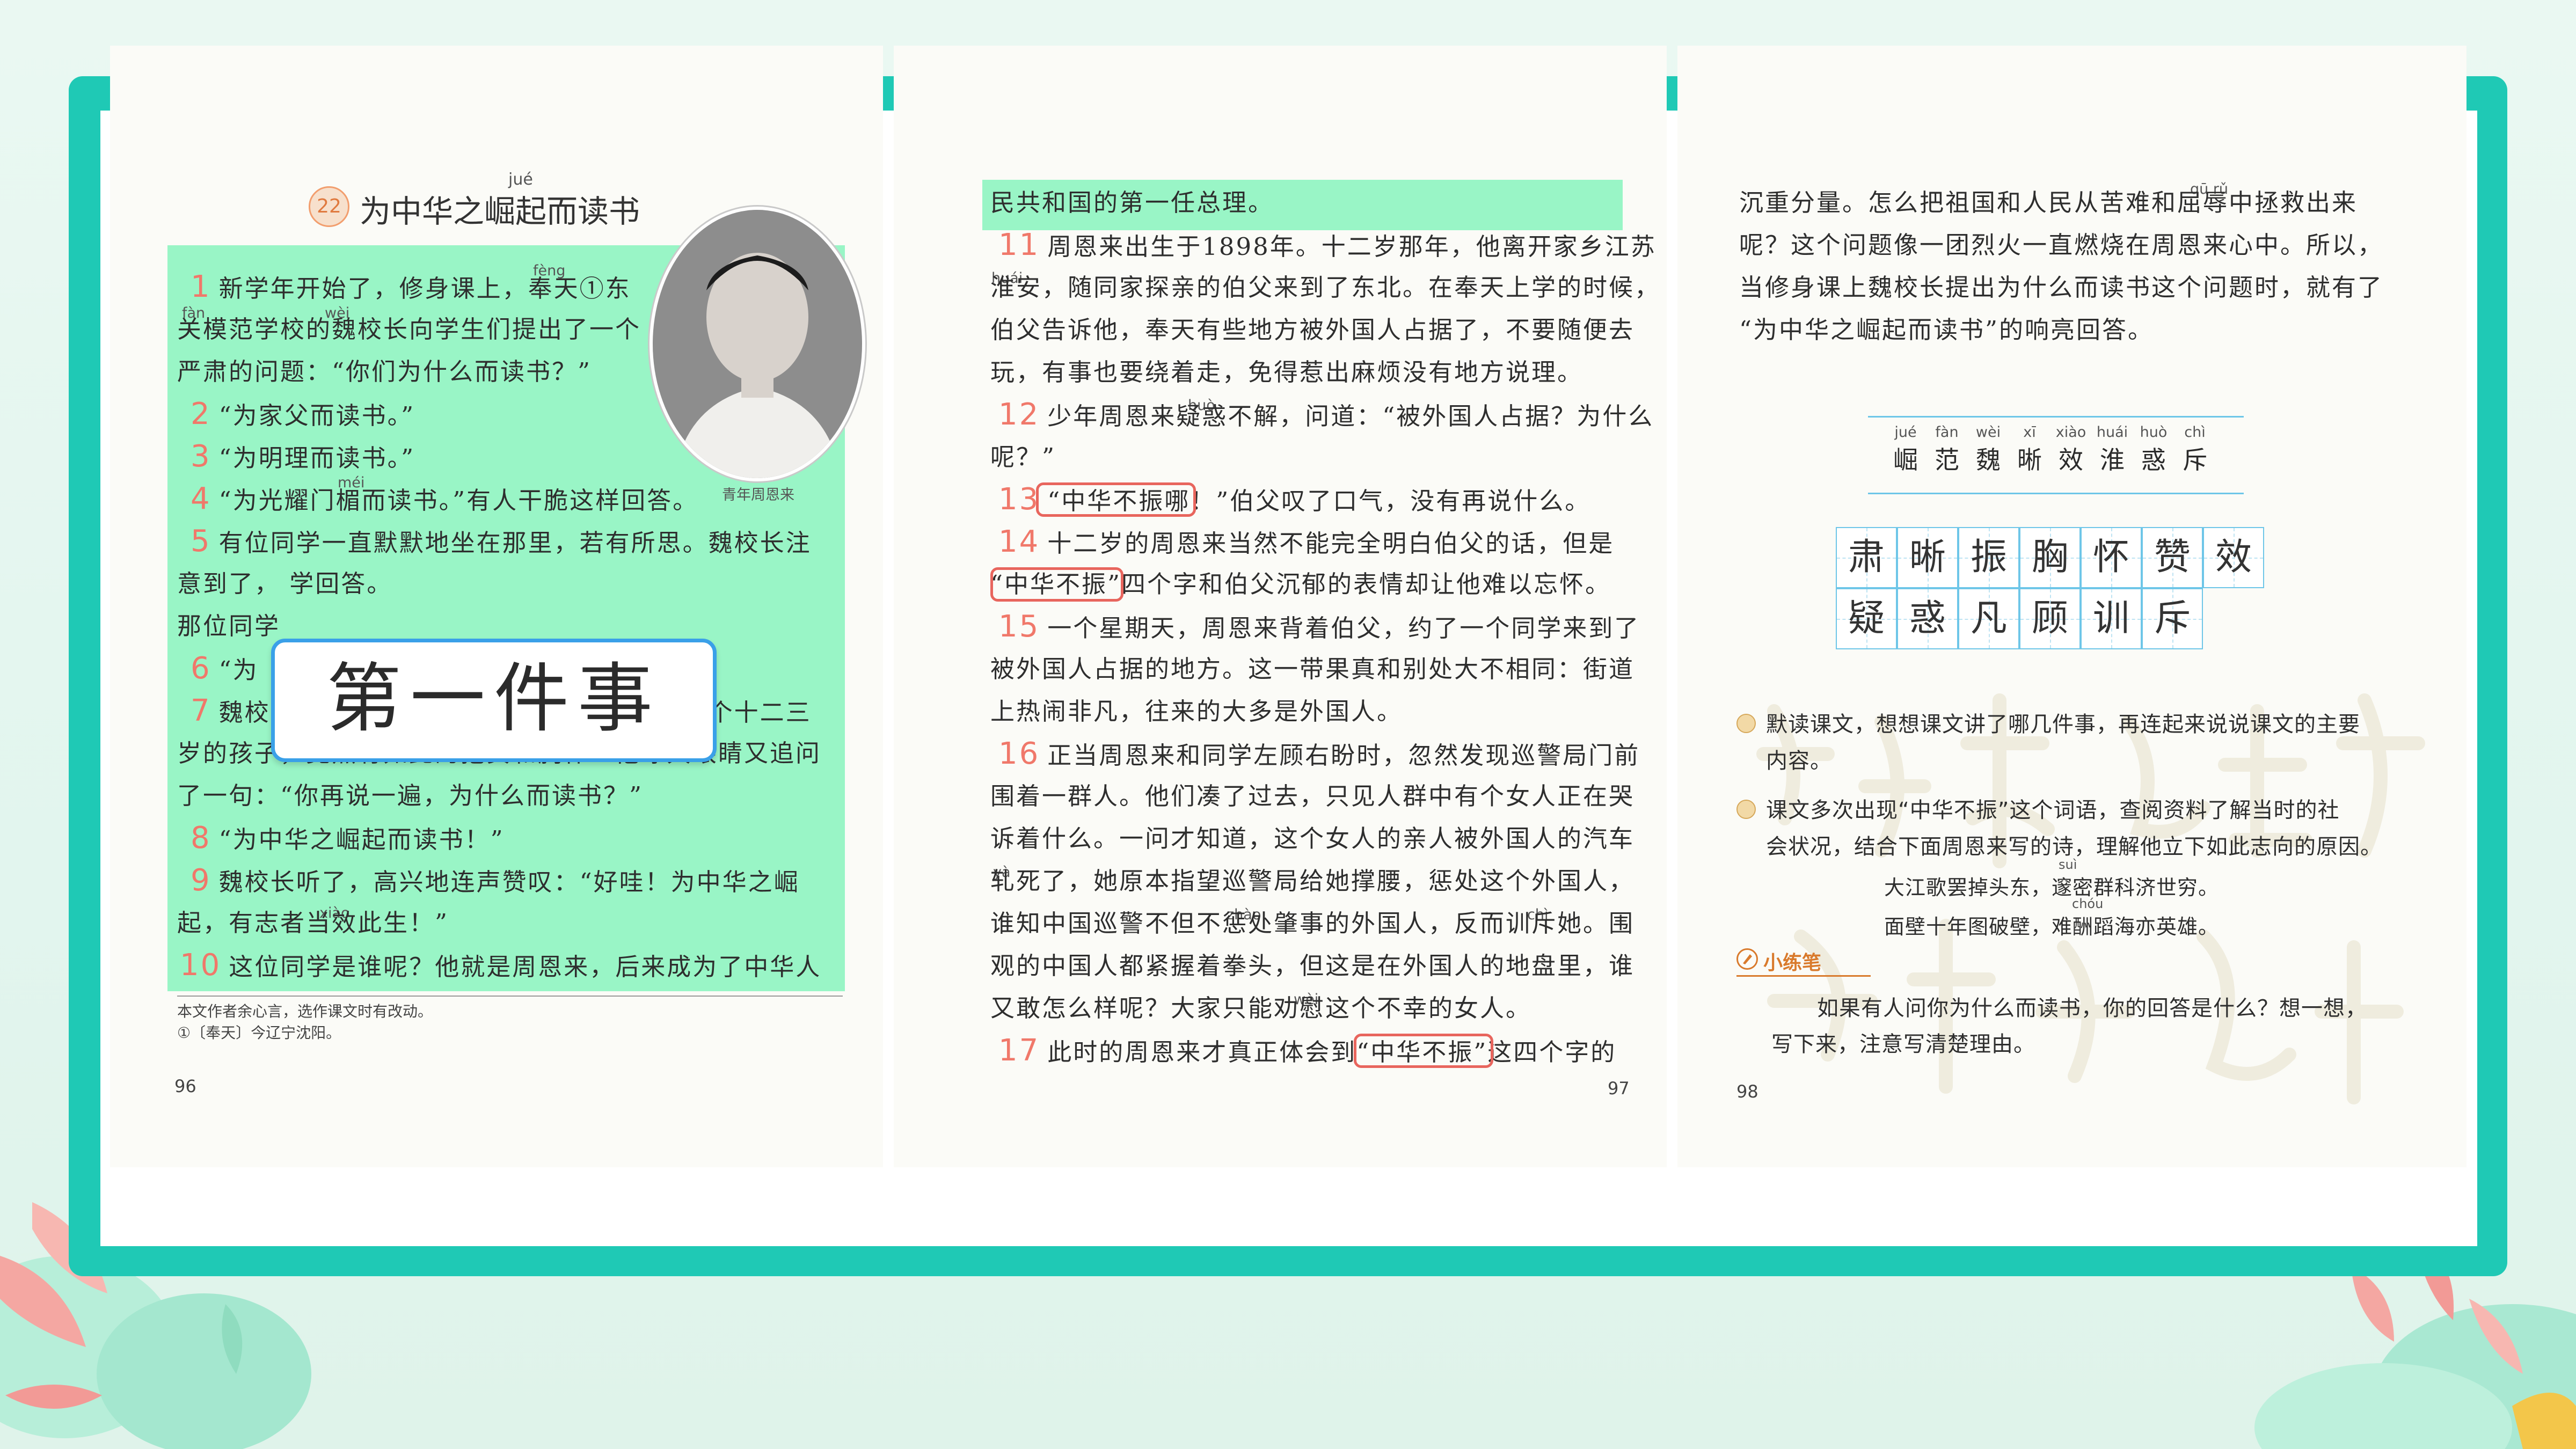  What do you see at coordinates (2172, 618) in the screenshot?
I see `write-char-box: 斥` at bounding box center [2172, 618].